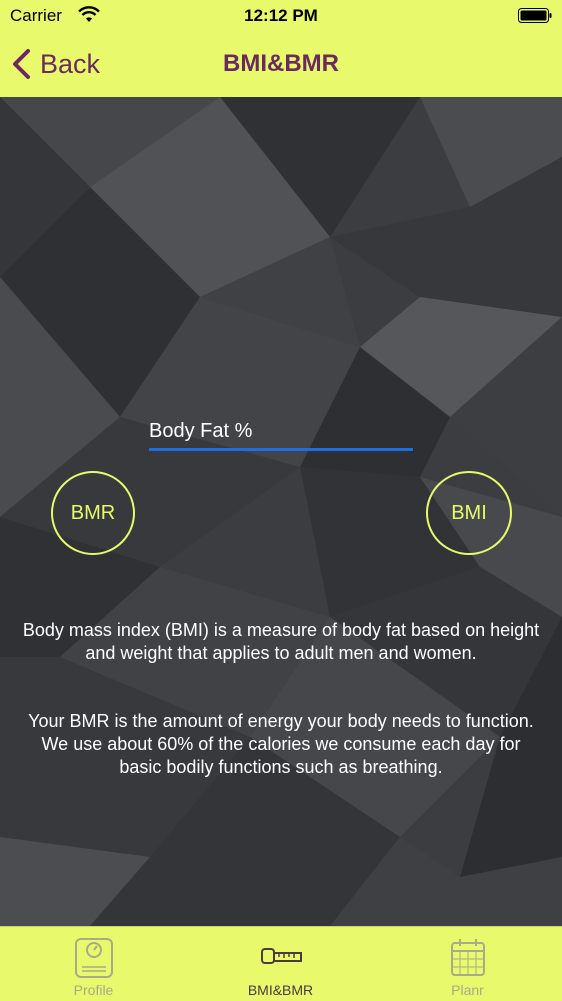 The image size is (562, 1001). I want to click on tab-bar: Profile BMI&BMR Planr, so click(281, 963).